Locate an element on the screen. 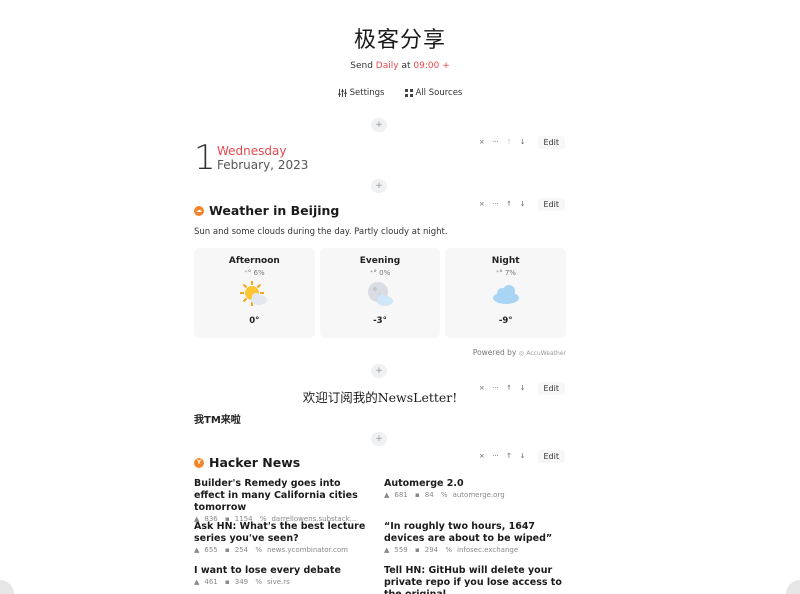 This screenshot has width=800, height=594. weather-temp: -9° is located at coordinates (505, 321).